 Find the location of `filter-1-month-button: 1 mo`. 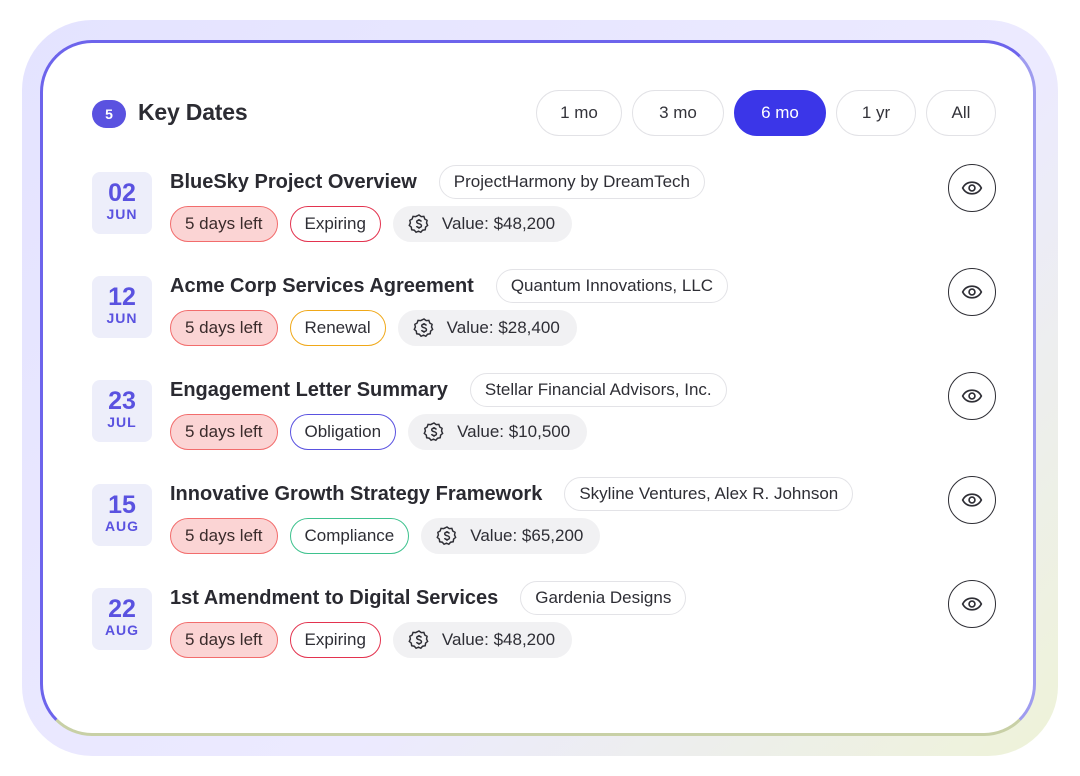

filter-1-month-button: 1 mo is located at coordinates (579, 113).